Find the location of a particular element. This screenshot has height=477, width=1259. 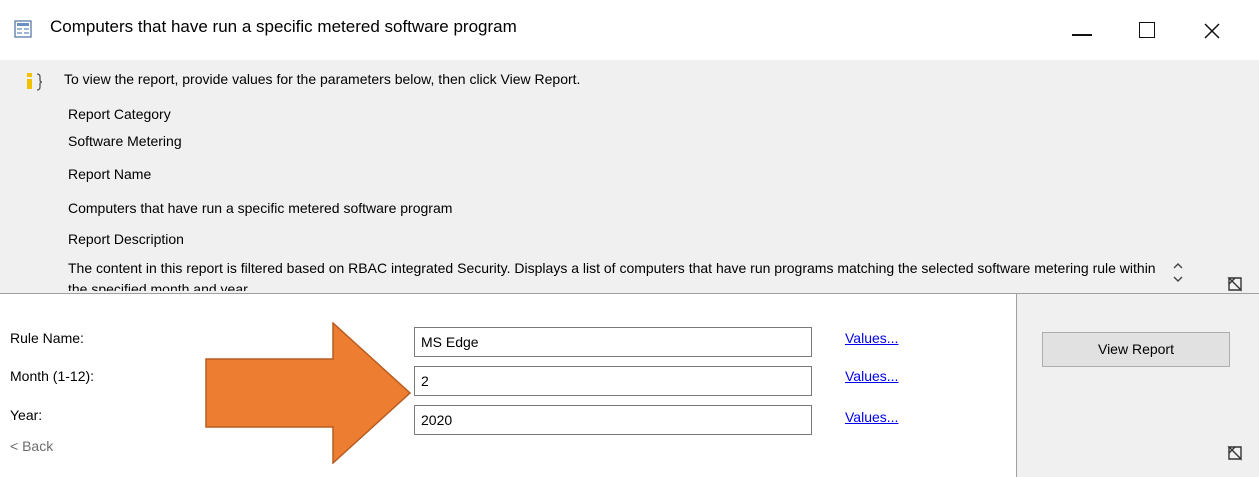

scroll-arrows-icon is located at coordinates (1178, 273).